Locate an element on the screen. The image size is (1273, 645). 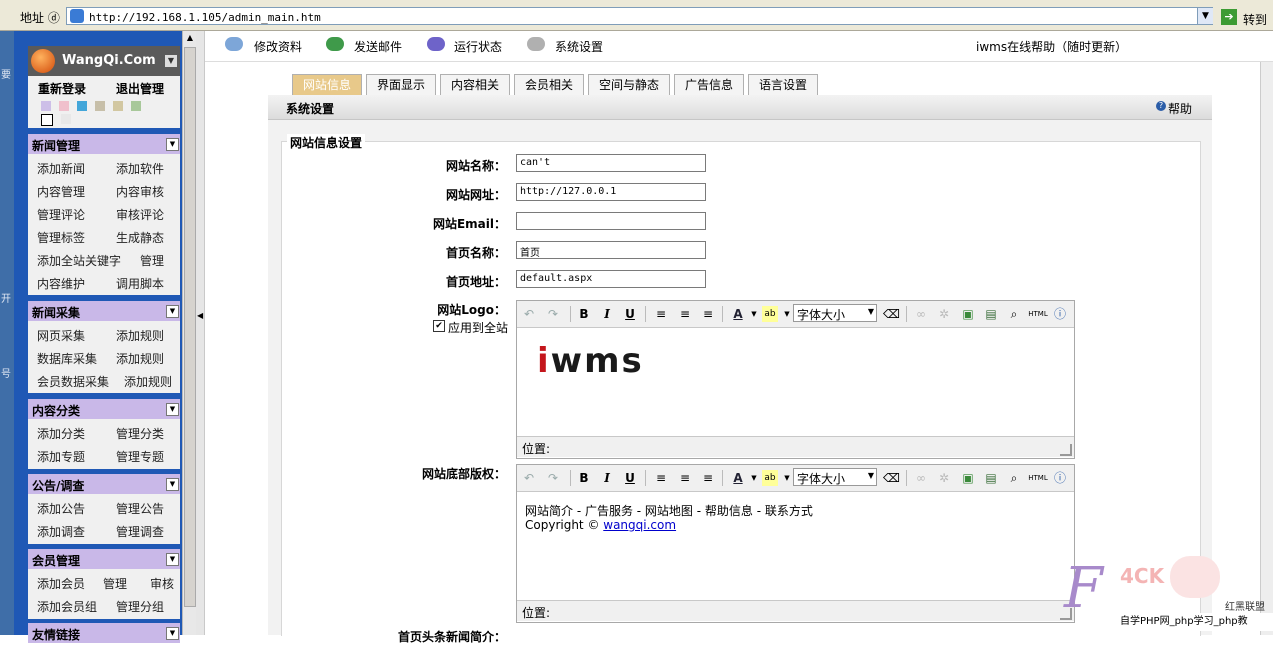
sidebar-link: 数据库采集 is located at coordinates (67, 358).